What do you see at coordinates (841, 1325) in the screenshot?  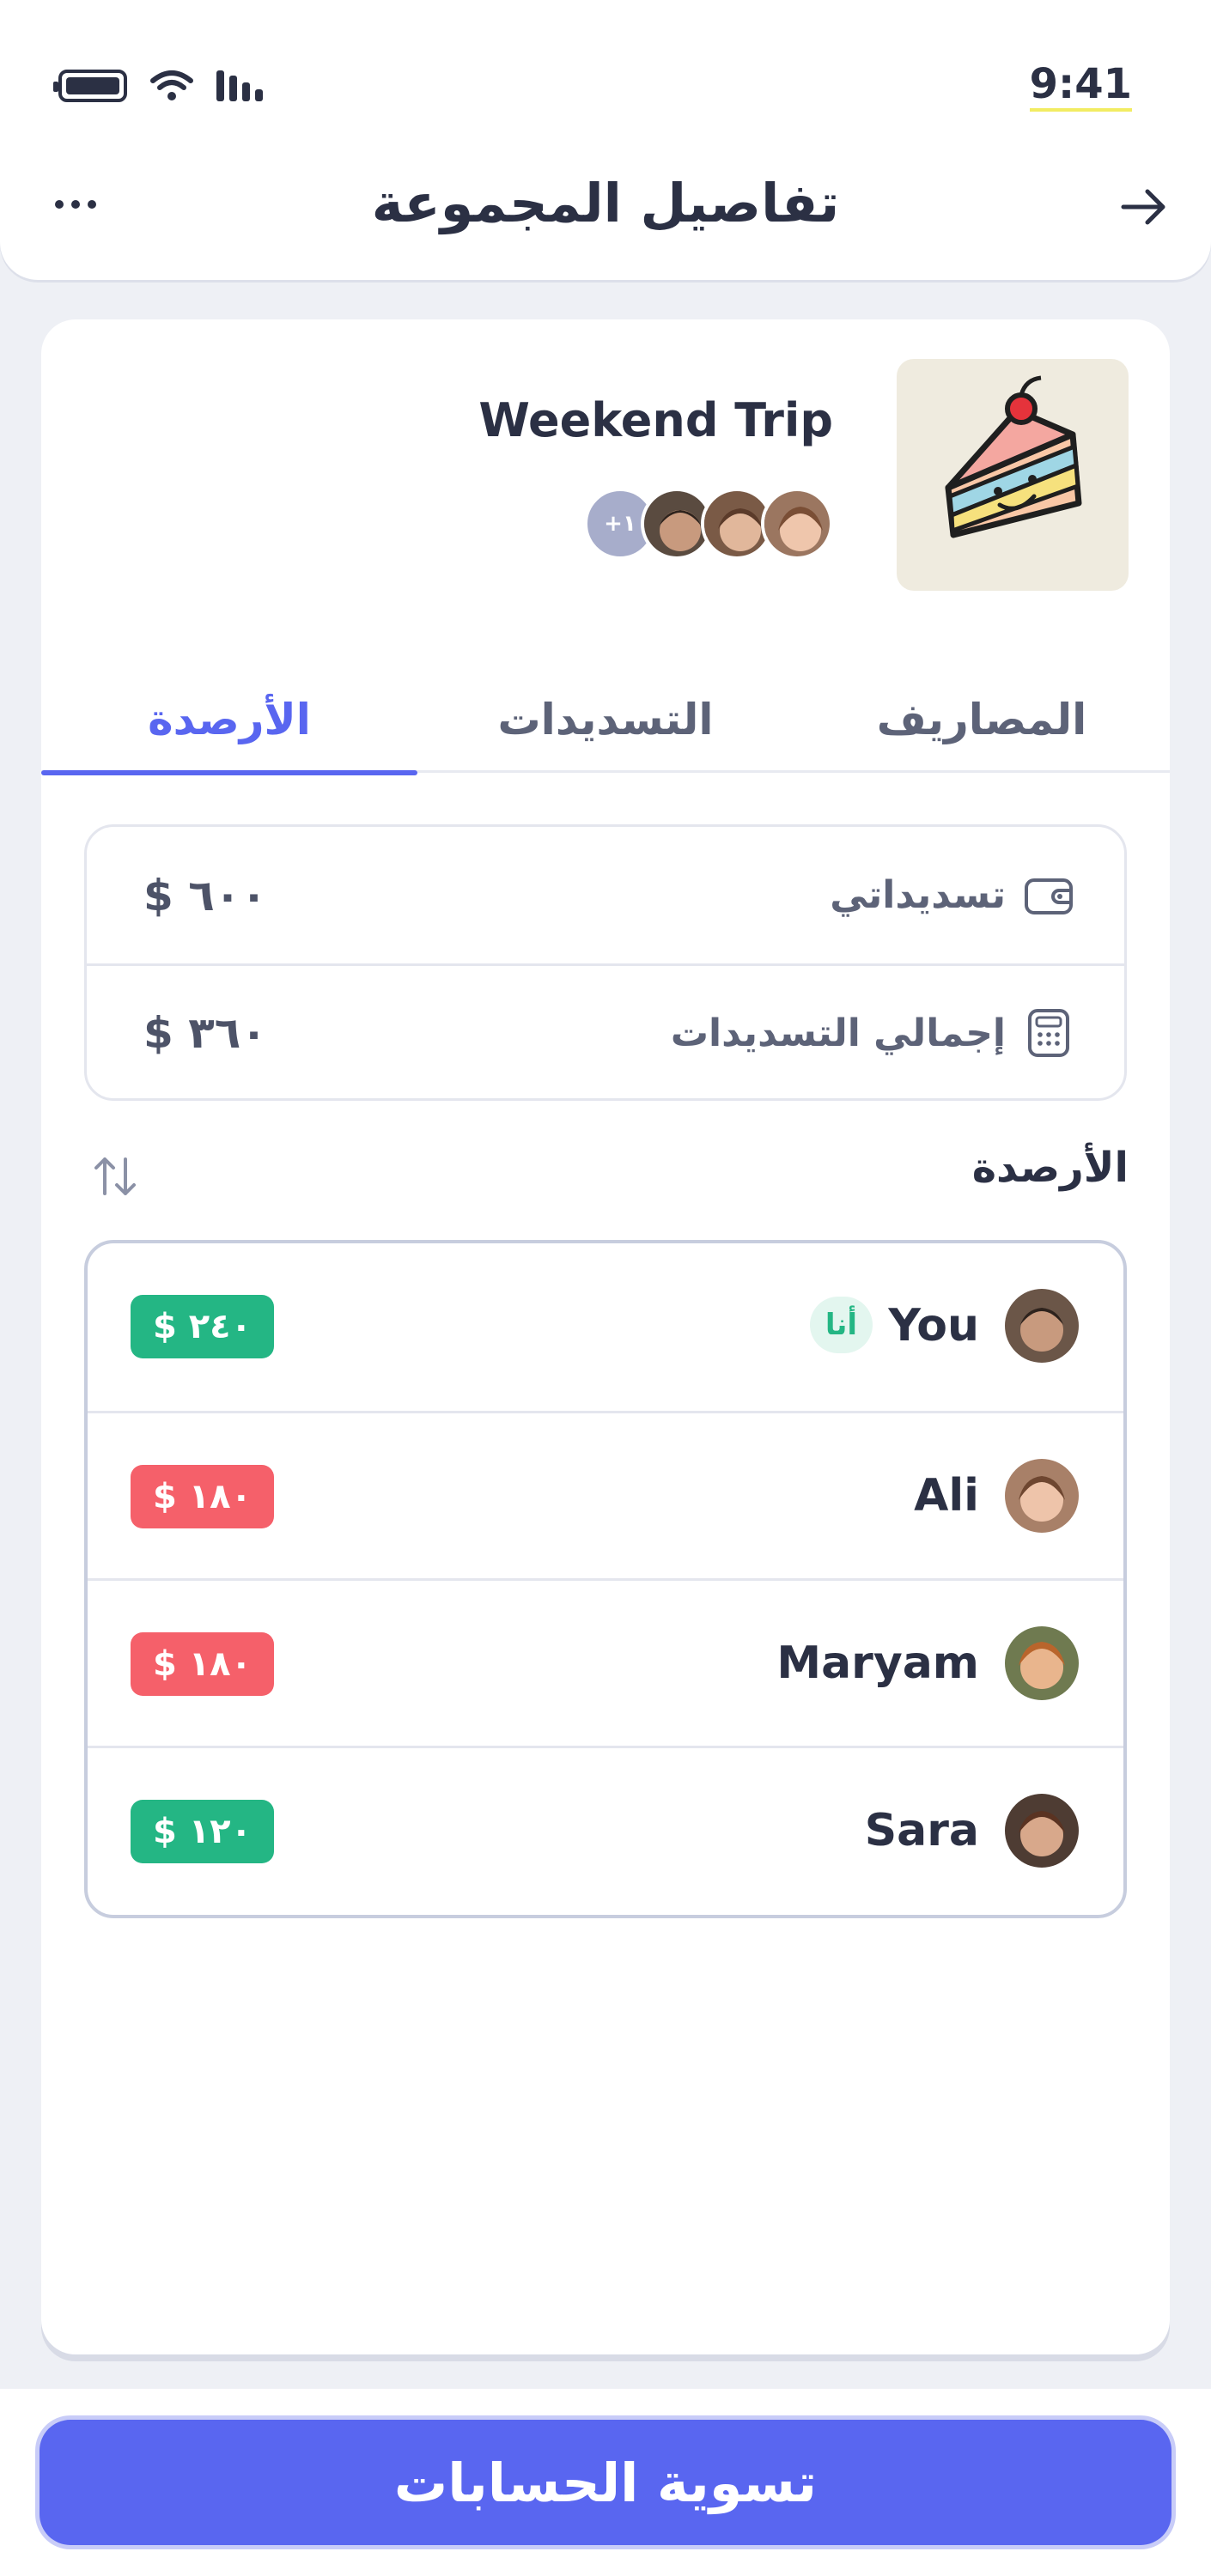 I see `me-badge: أنا` at bounding box center [841, 1325].